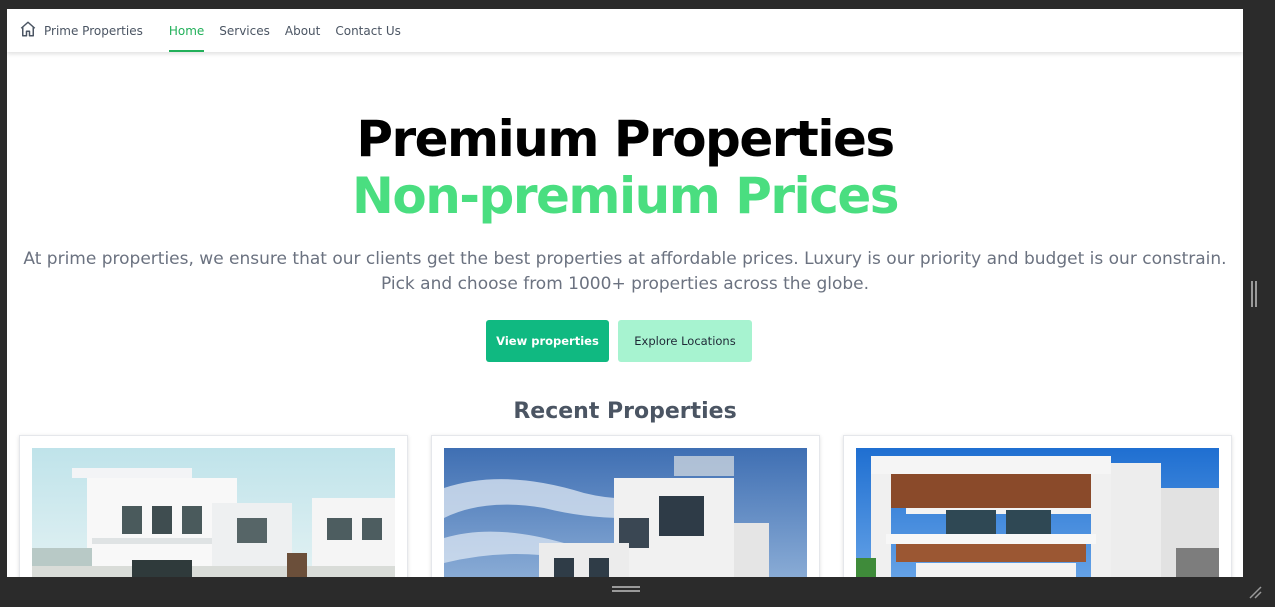  What do you see at coordinates (302, 30) in the screenshot?
I see `nav-link-about: About` at bounding box center [302, 30].